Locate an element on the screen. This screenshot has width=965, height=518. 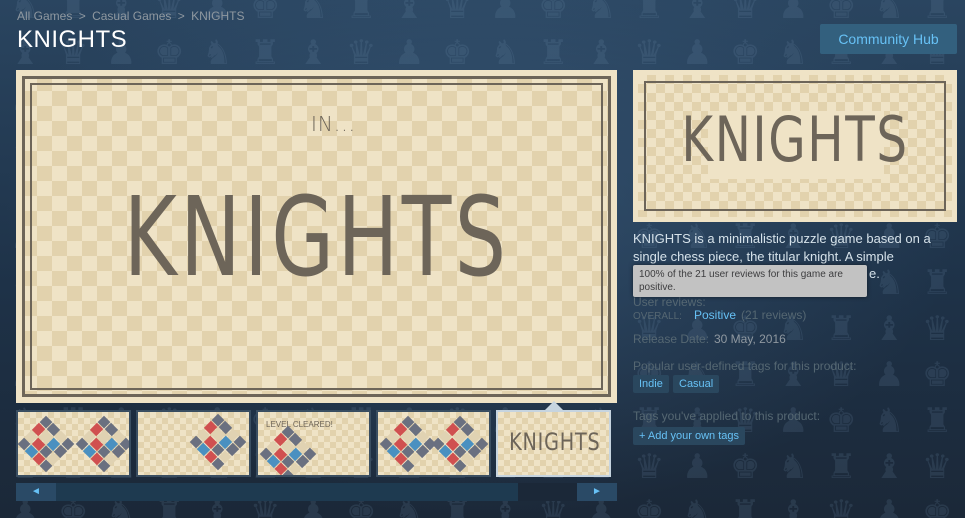
release-date-label: Release Date: is located at coordinates (671, 339).